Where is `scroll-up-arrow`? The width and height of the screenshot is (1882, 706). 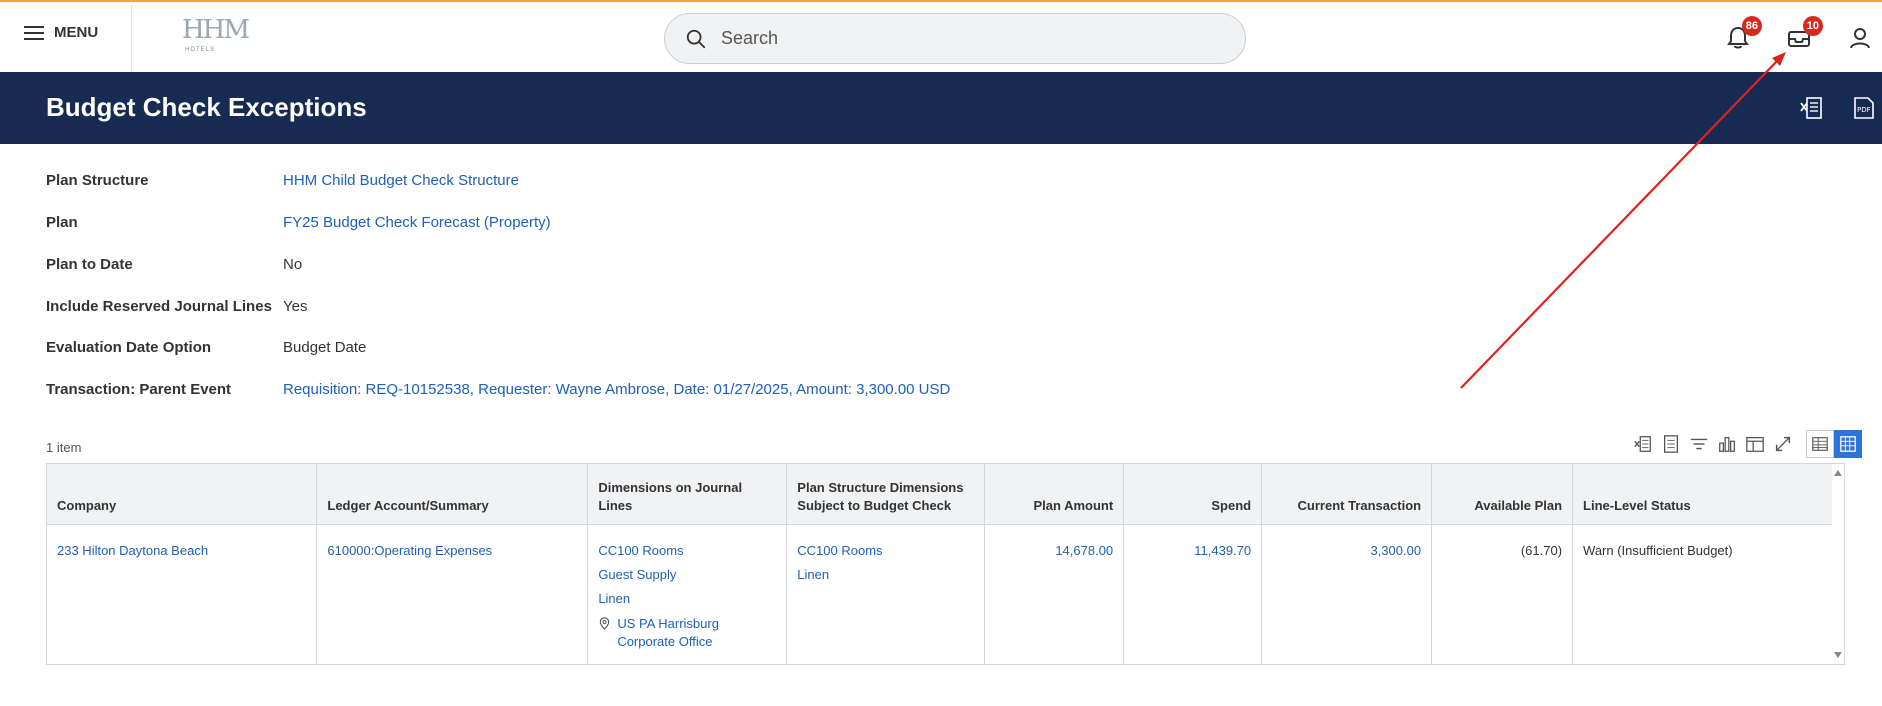
scroll-up-arrow is located at coordinates (1838, 473).